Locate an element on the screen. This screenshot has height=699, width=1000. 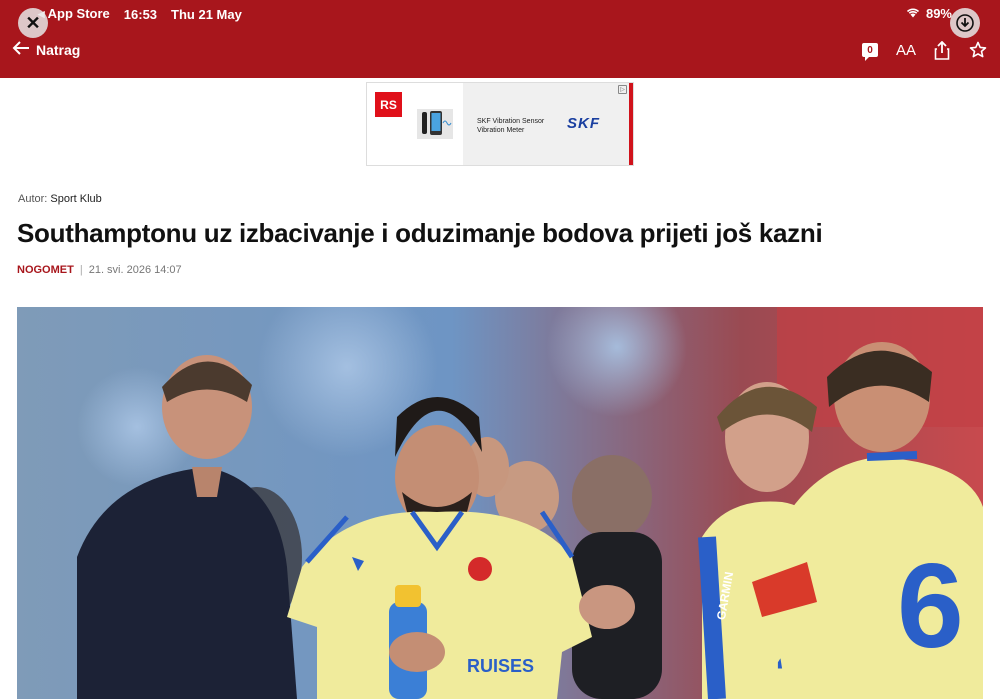
share-icon is located at coordinates (942, 50).